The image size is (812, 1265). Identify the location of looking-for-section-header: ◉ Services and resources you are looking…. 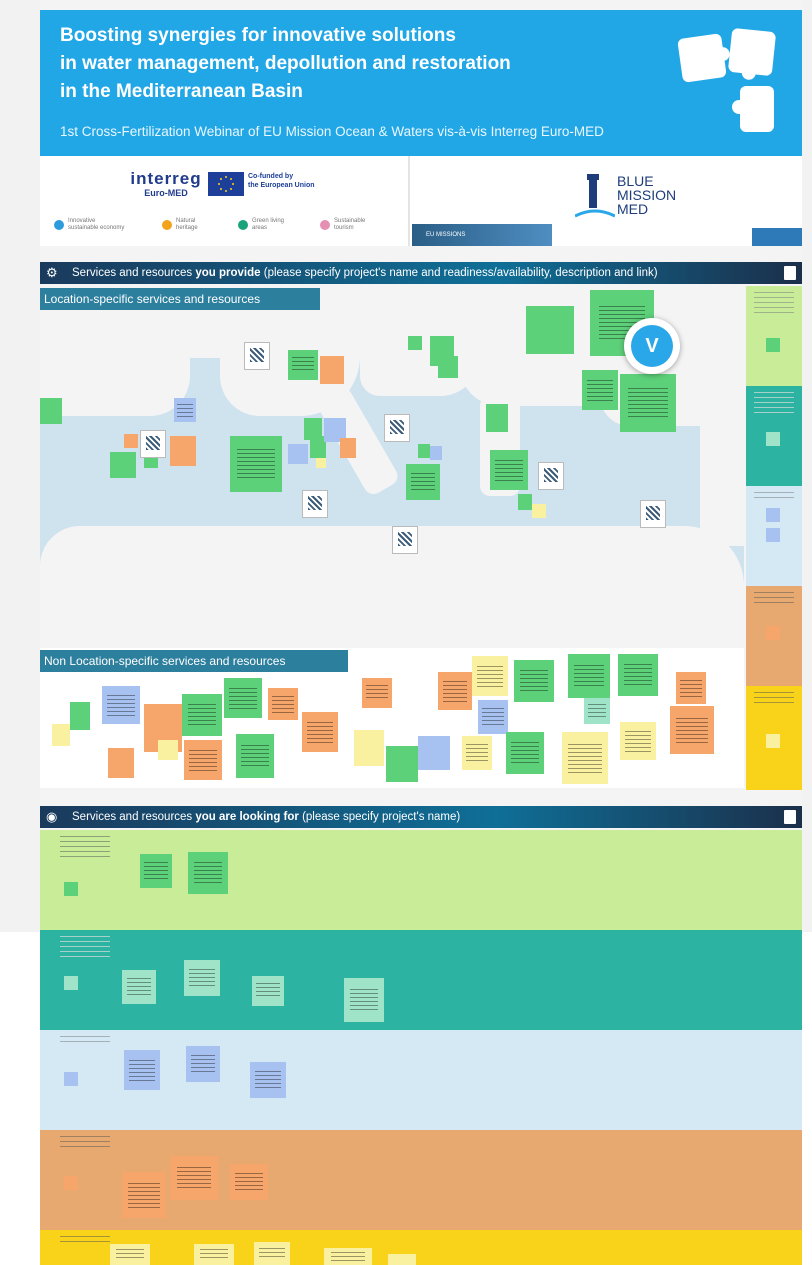
(421, 817).